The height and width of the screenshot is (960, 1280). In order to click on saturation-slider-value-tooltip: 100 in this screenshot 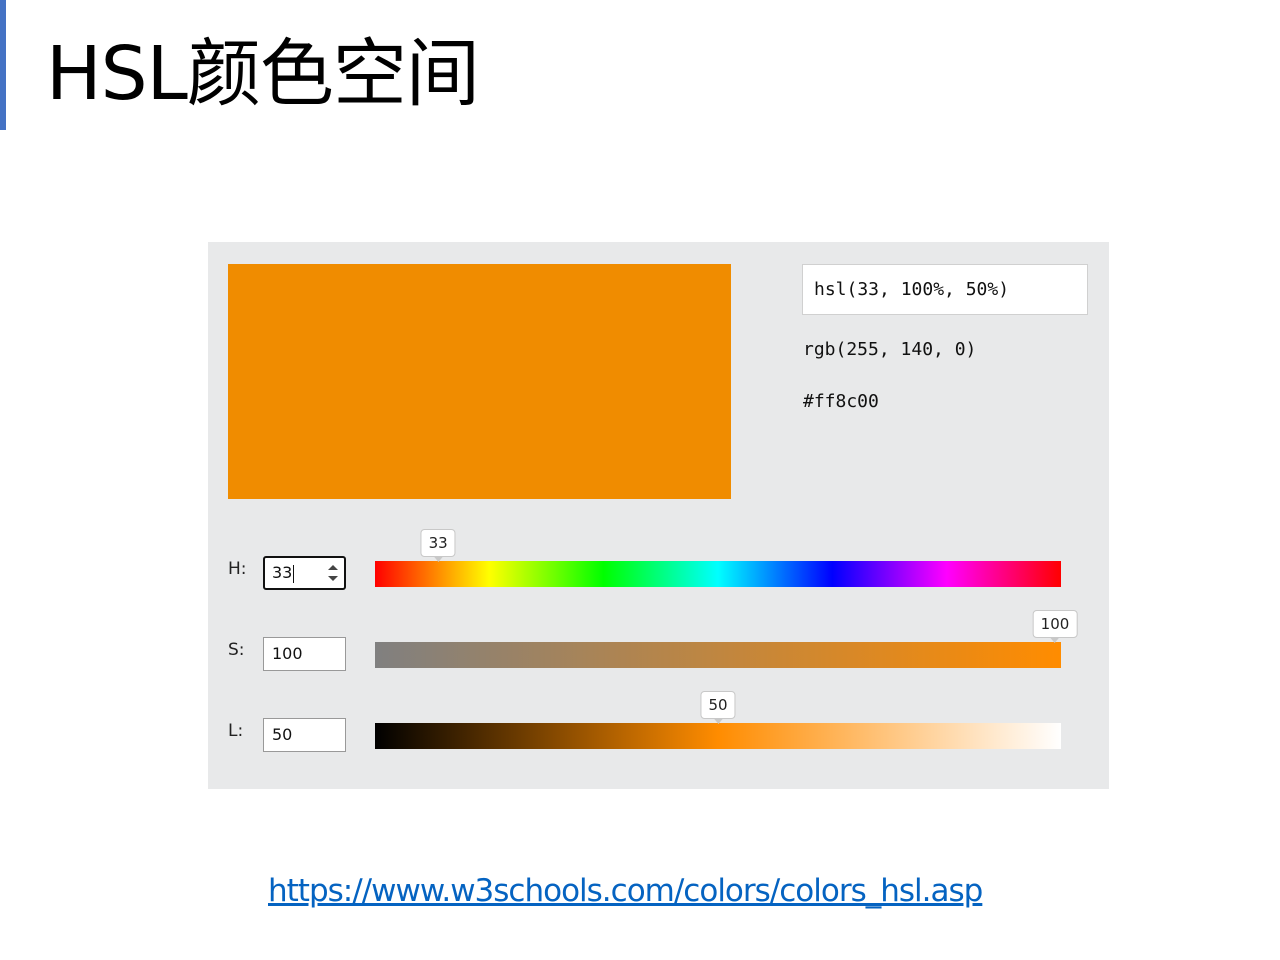, I will do `click(1055, 626)`.